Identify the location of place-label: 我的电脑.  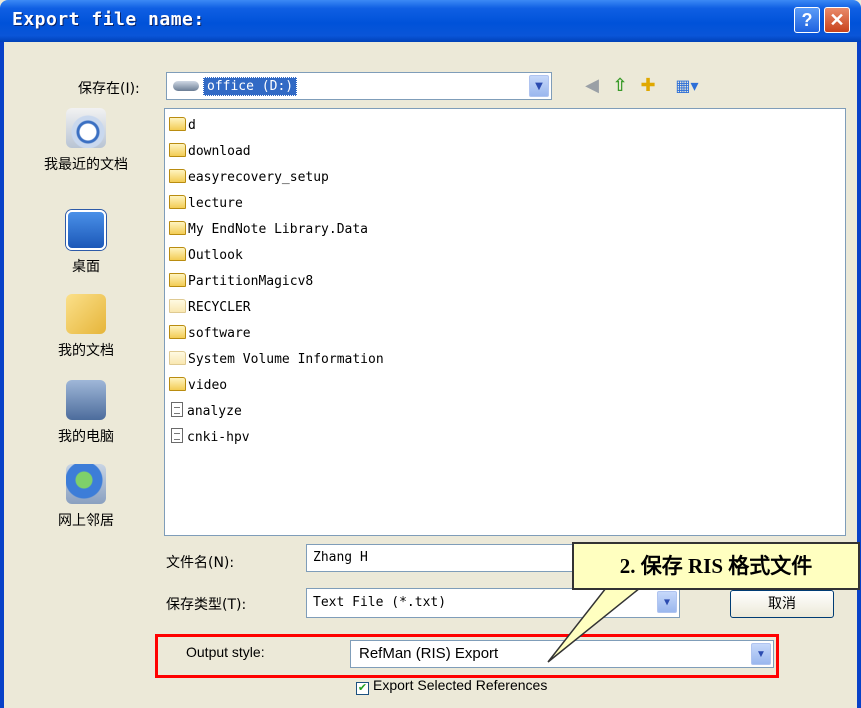
(86, 437).